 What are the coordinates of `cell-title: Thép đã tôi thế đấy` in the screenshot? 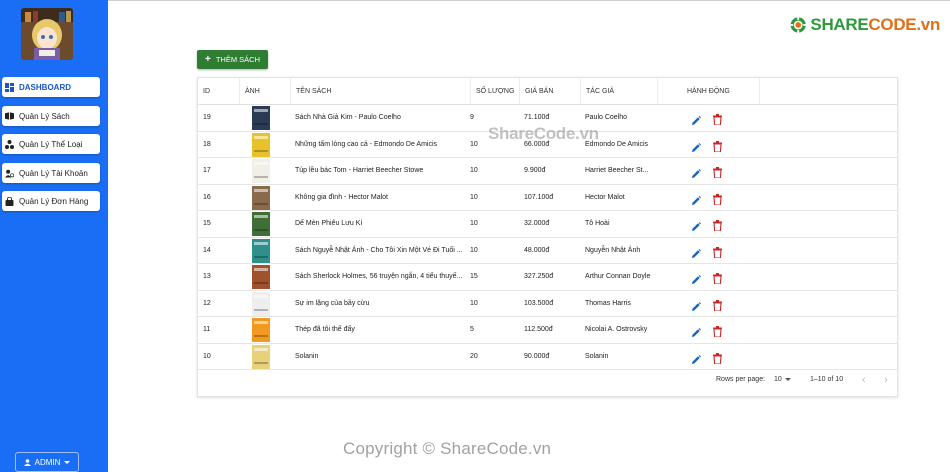 It's located at (325, 329).